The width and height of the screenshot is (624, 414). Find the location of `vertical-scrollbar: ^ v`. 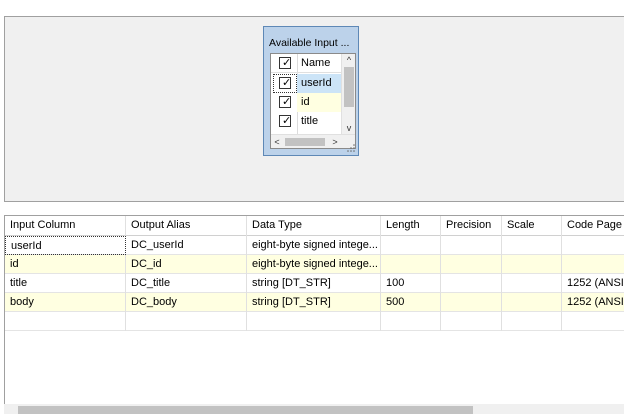

vertical-scrollbar: ^ v is located at coordinates (348, 94).